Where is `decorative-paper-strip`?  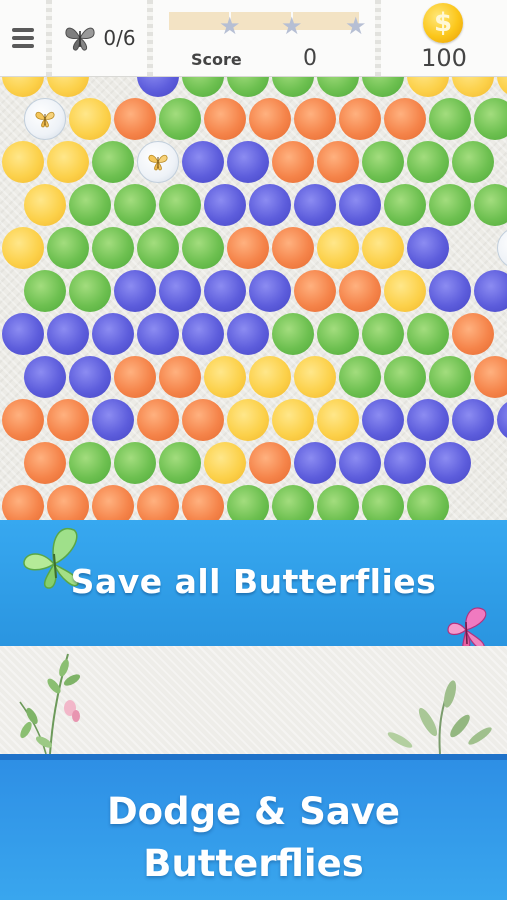 decorative-paper-strip is located at coordinates (253, 700).